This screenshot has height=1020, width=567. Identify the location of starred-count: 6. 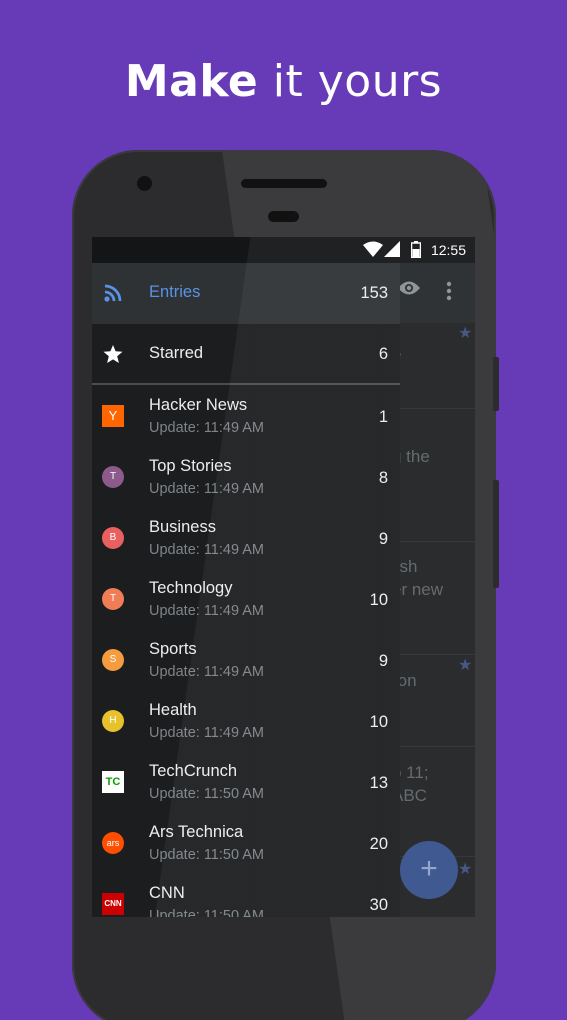
(383, 354).